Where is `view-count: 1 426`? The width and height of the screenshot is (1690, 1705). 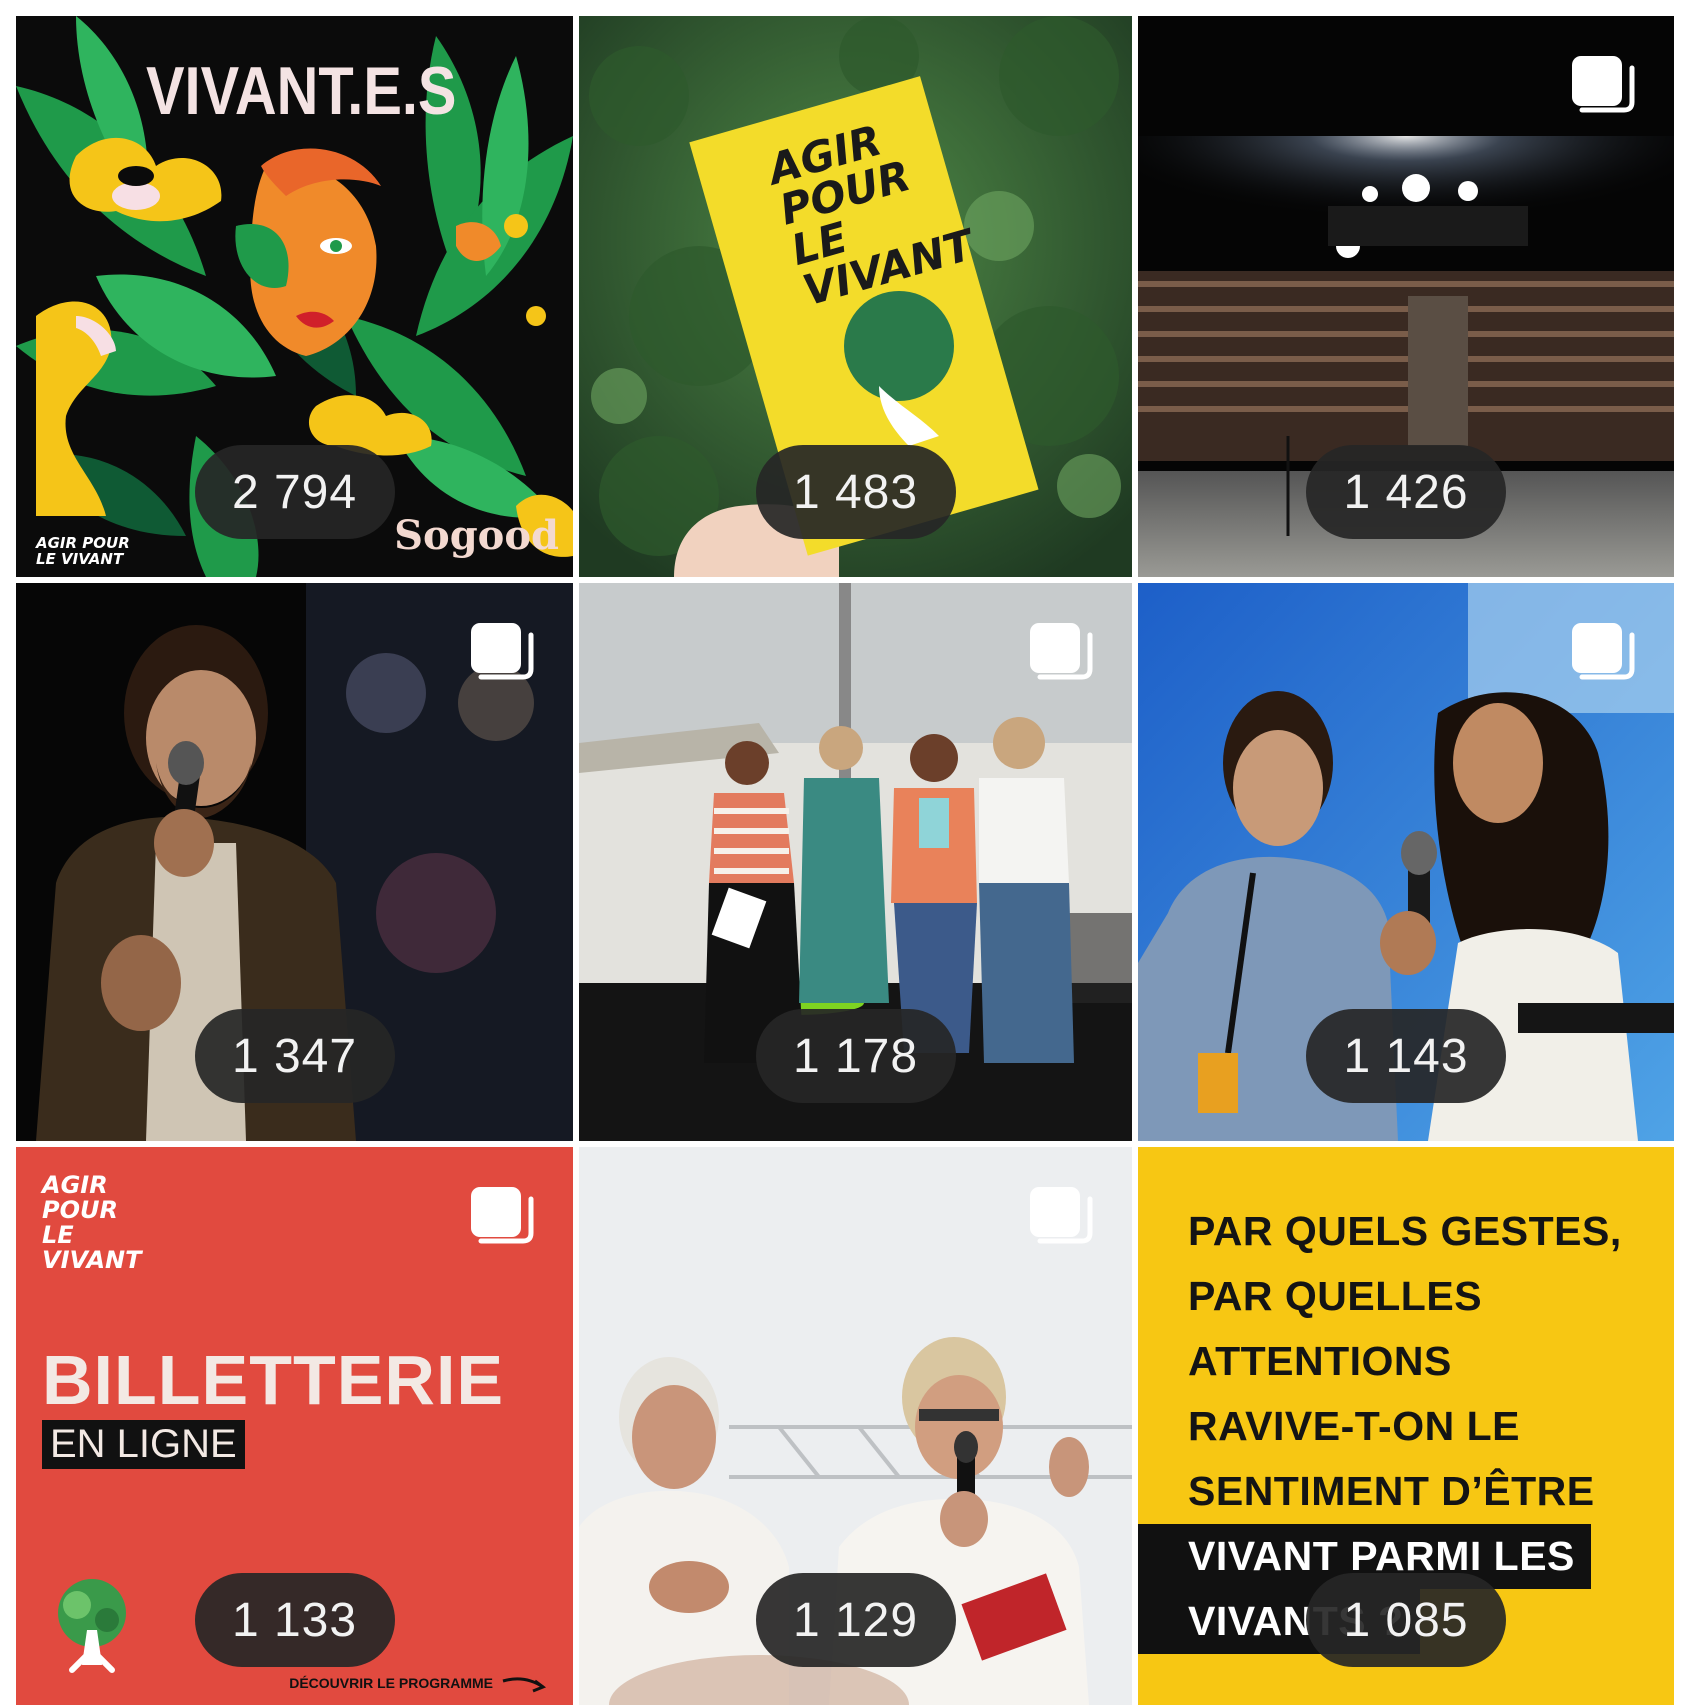
view-count: 1 426 is located at coordinates (1406, 492).